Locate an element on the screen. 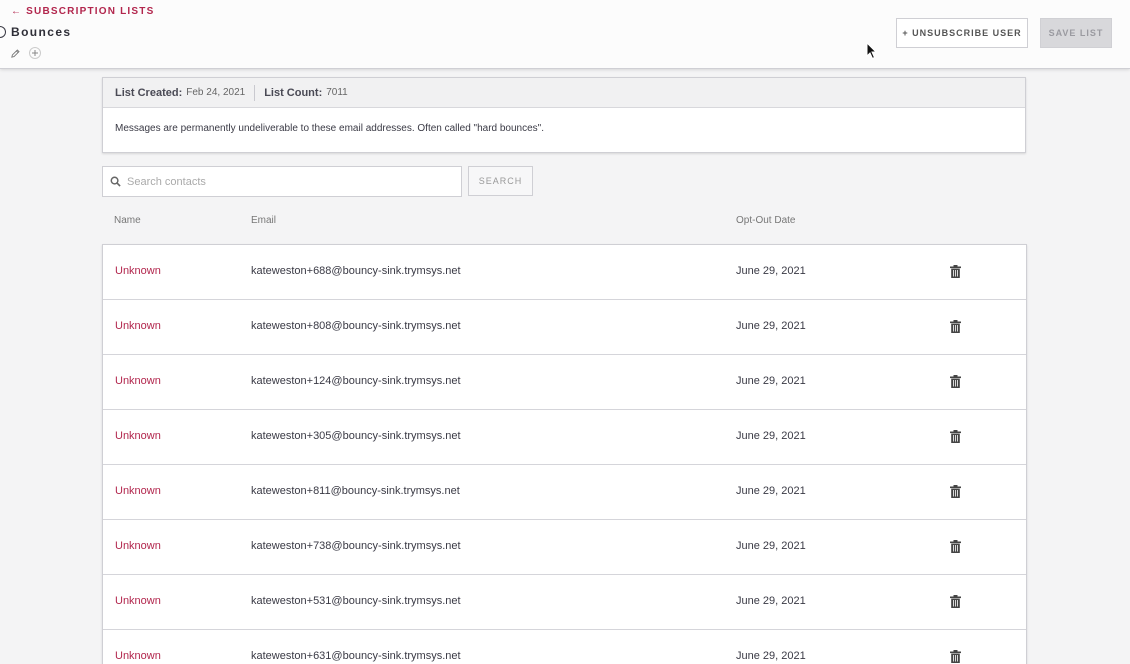  contact-email: kateweston+808@bouncy-sink.trymsys.net is located at coordinates (356, 326).